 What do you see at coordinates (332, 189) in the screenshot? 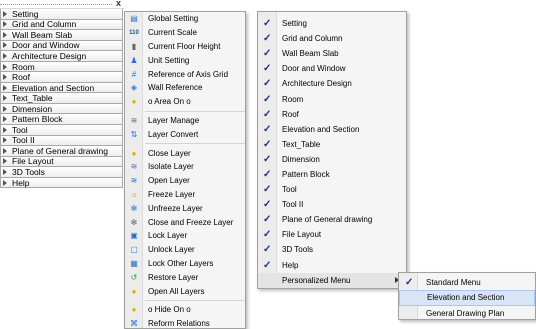
I see `visibility-item-tool: ✓ Tool` at bounding box center [332, 189].